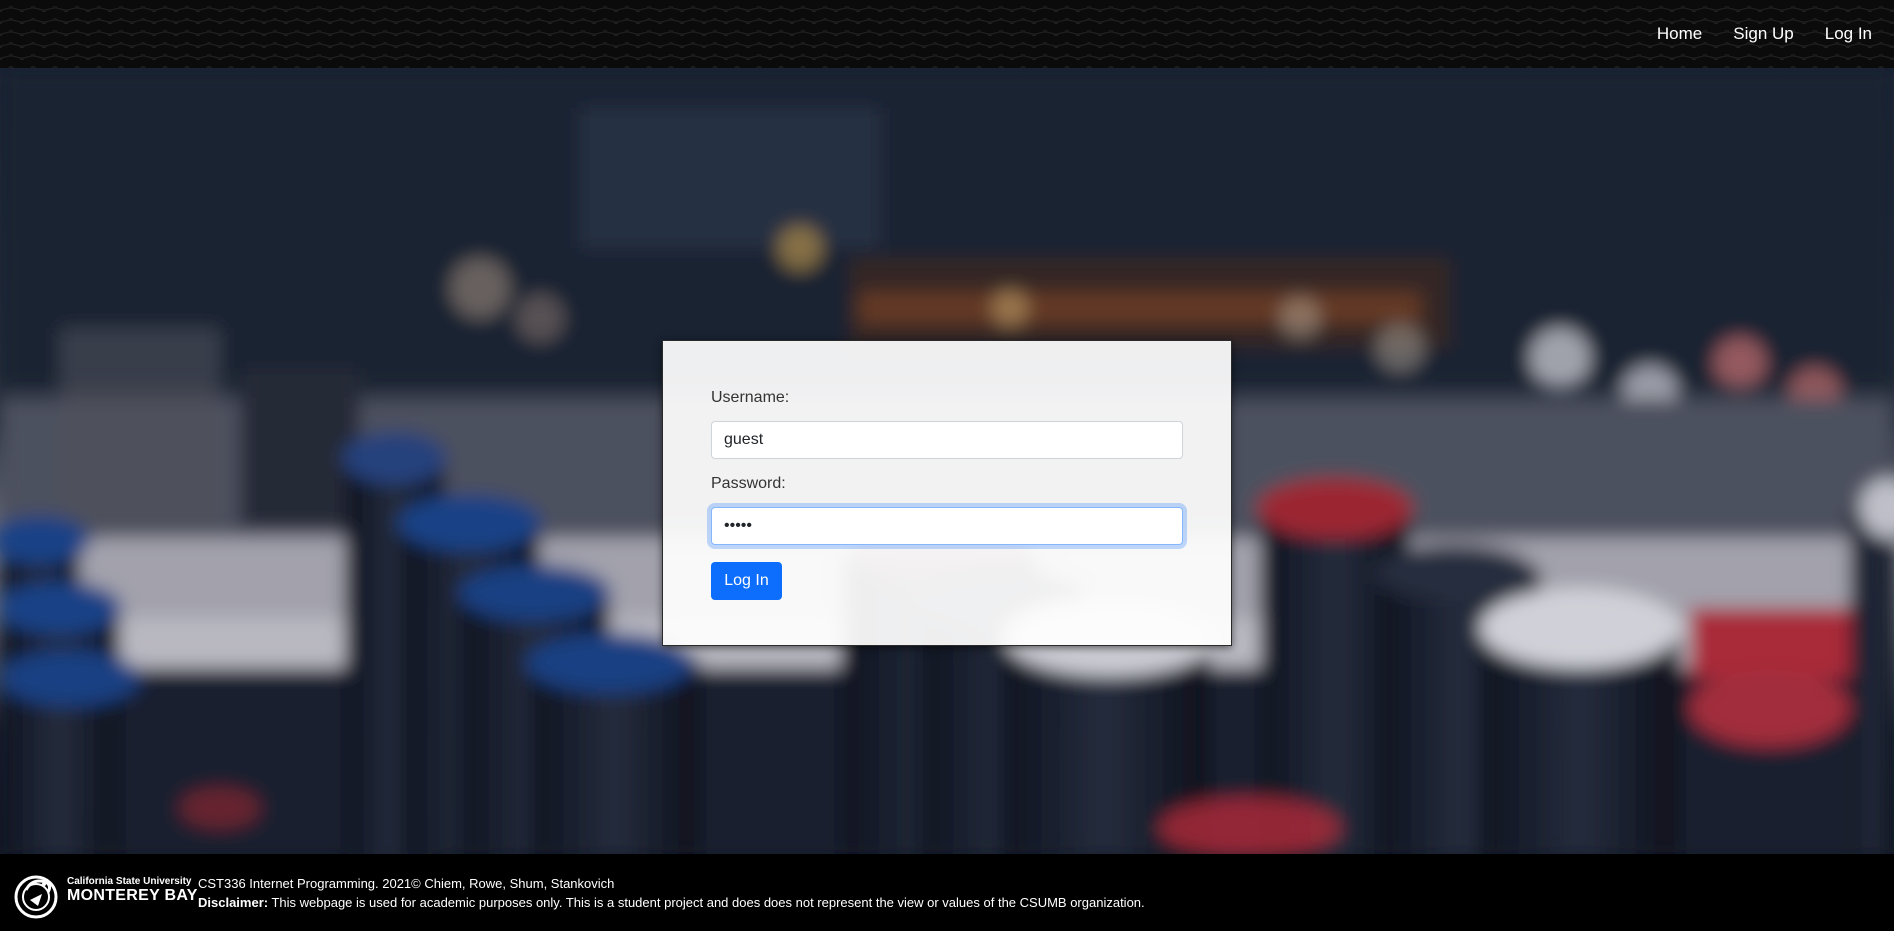  Describe the element at coordinates (1679, 34) in the screenshot. I see `nav-link-home: Home` at that location.